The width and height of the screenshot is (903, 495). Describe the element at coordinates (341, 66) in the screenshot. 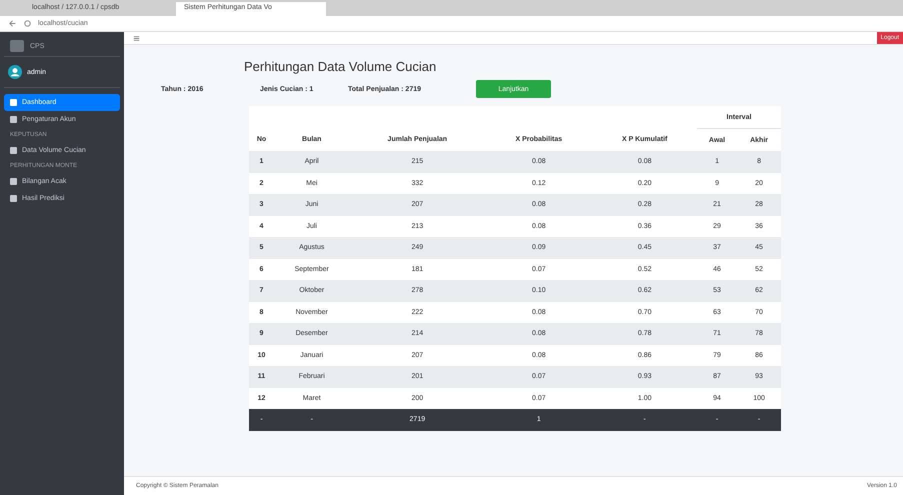

I see `page-title: Perhitungan Data Volume Cucian` at that location.